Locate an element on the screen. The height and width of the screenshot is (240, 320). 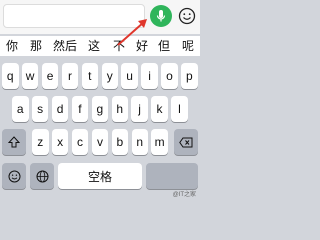
globe-key is located at coordinates (42, 176).